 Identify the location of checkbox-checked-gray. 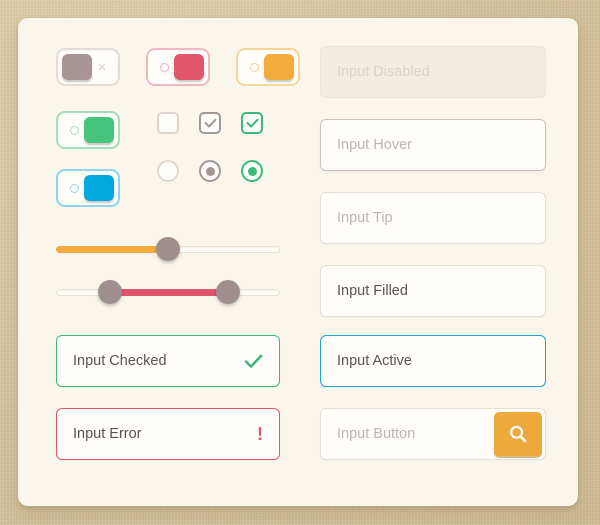
(210, 123).